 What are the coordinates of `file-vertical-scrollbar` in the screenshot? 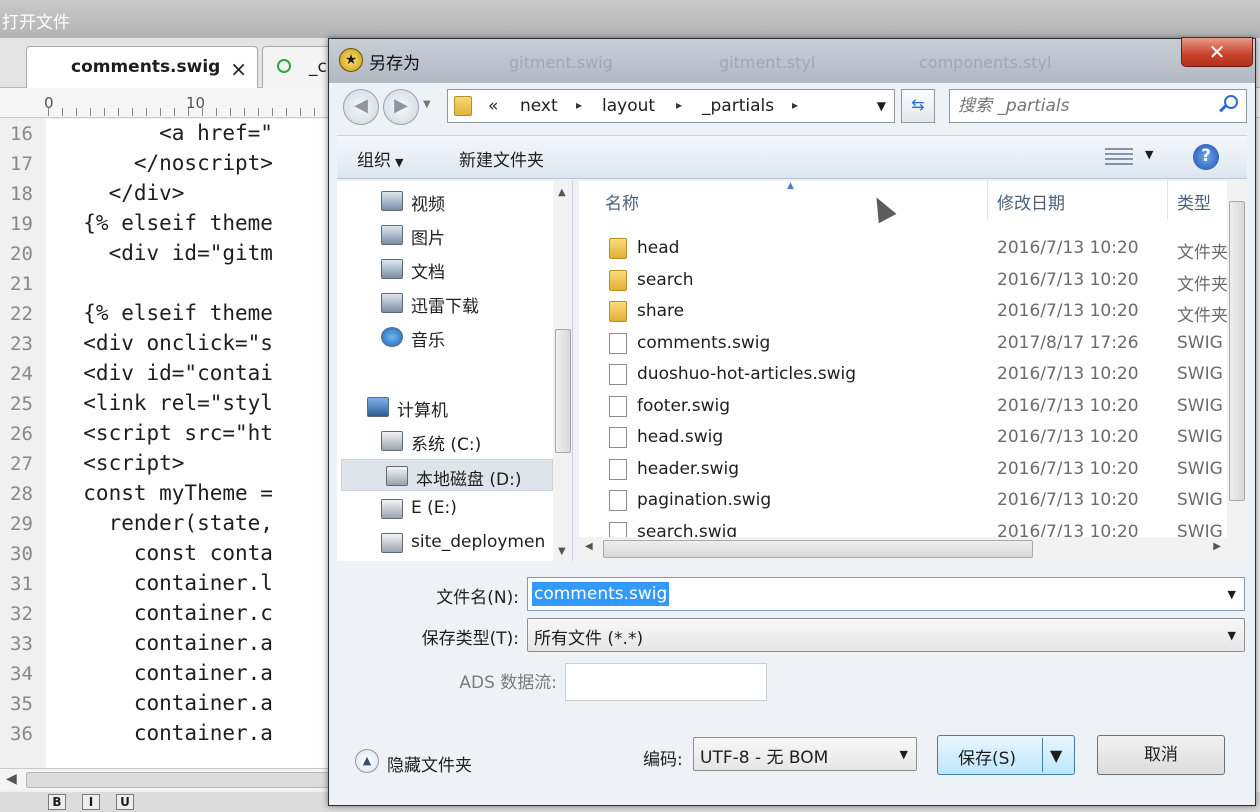 It's located at (1237, 371).